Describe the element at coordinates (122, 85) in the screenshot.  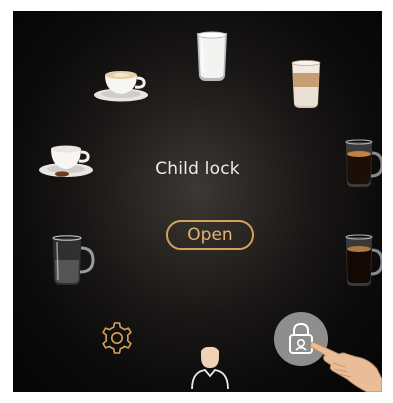
I see `cappuccino-cup-icon` at that location.